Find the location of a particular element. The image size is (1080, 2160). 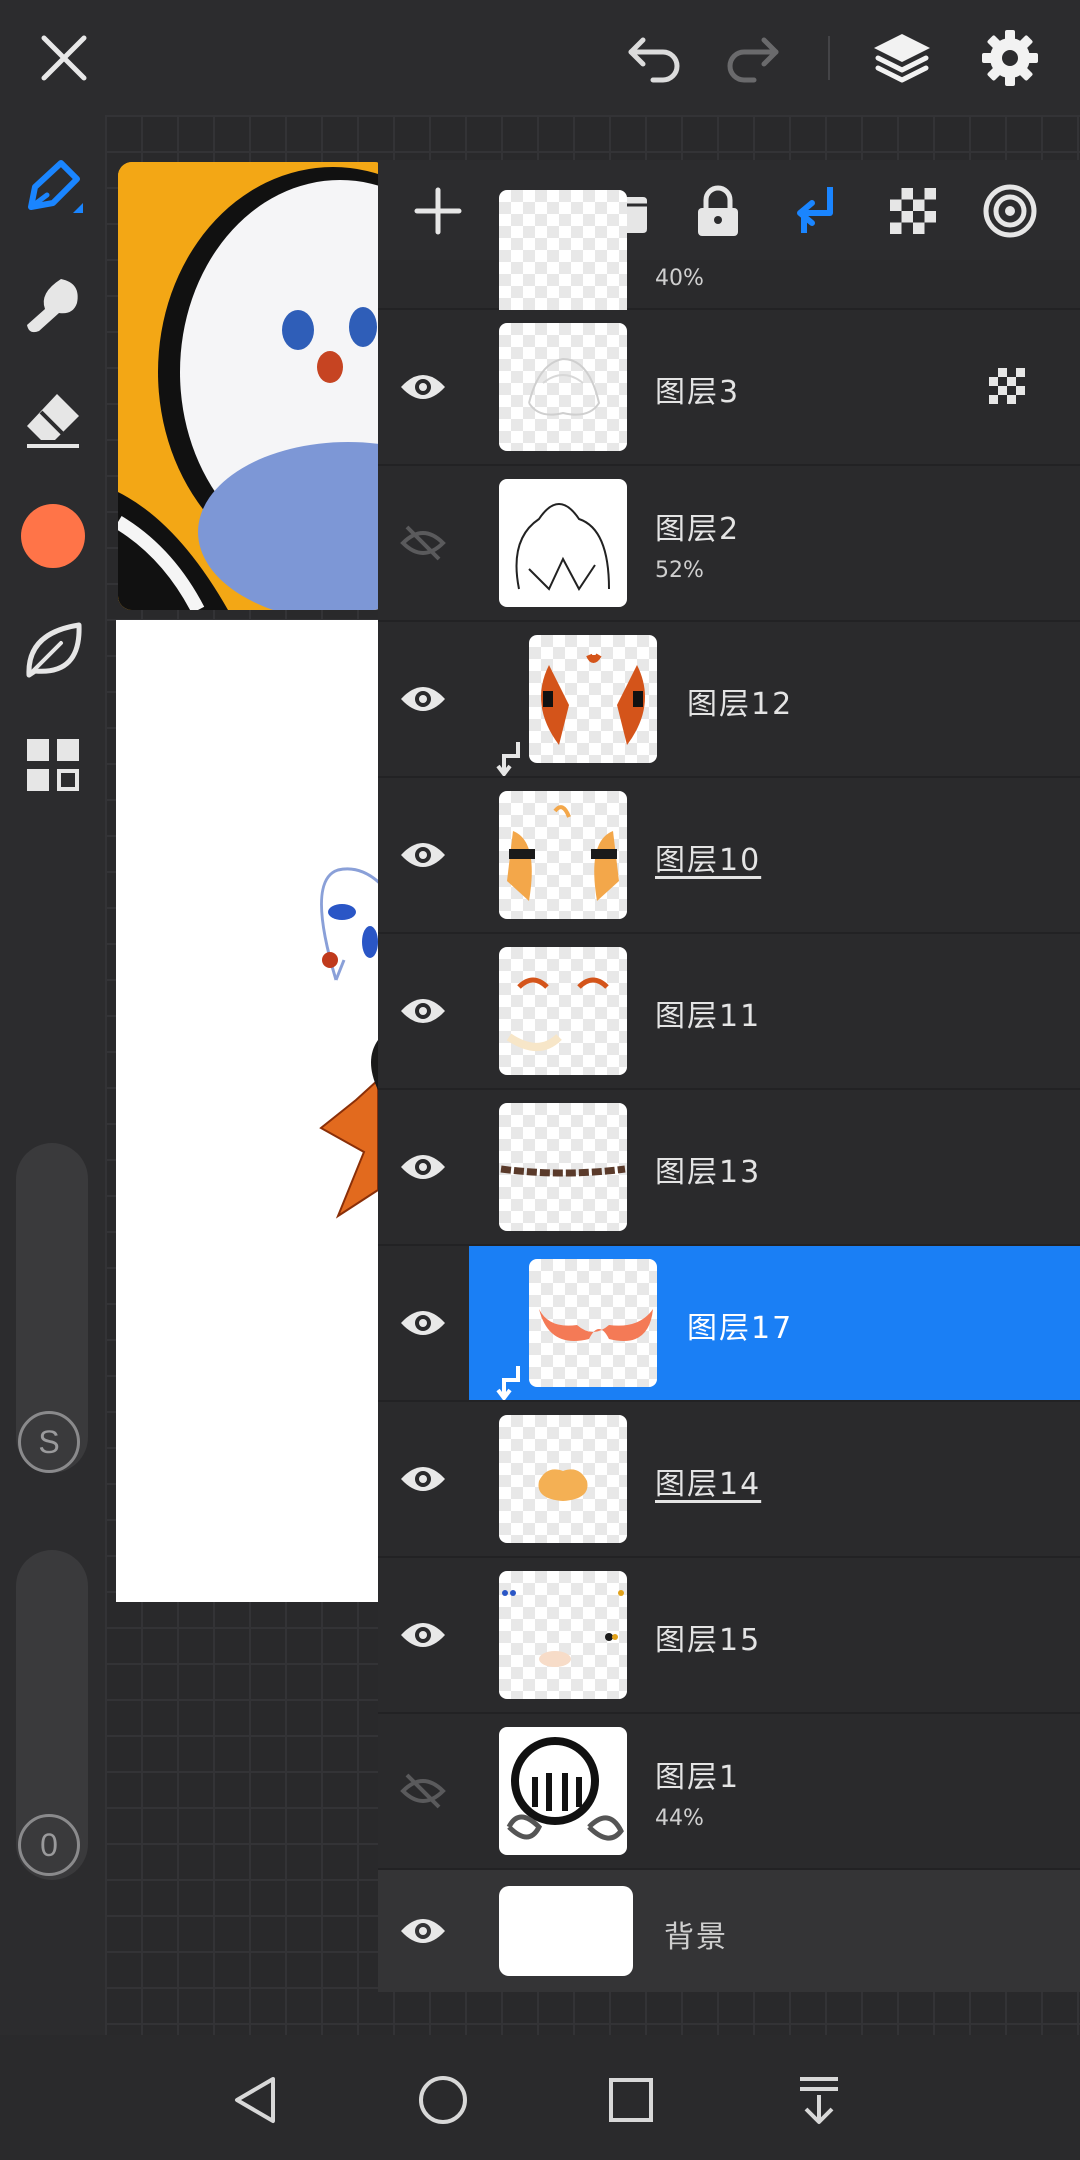

home-icon is located at coordinates (443, 2100).